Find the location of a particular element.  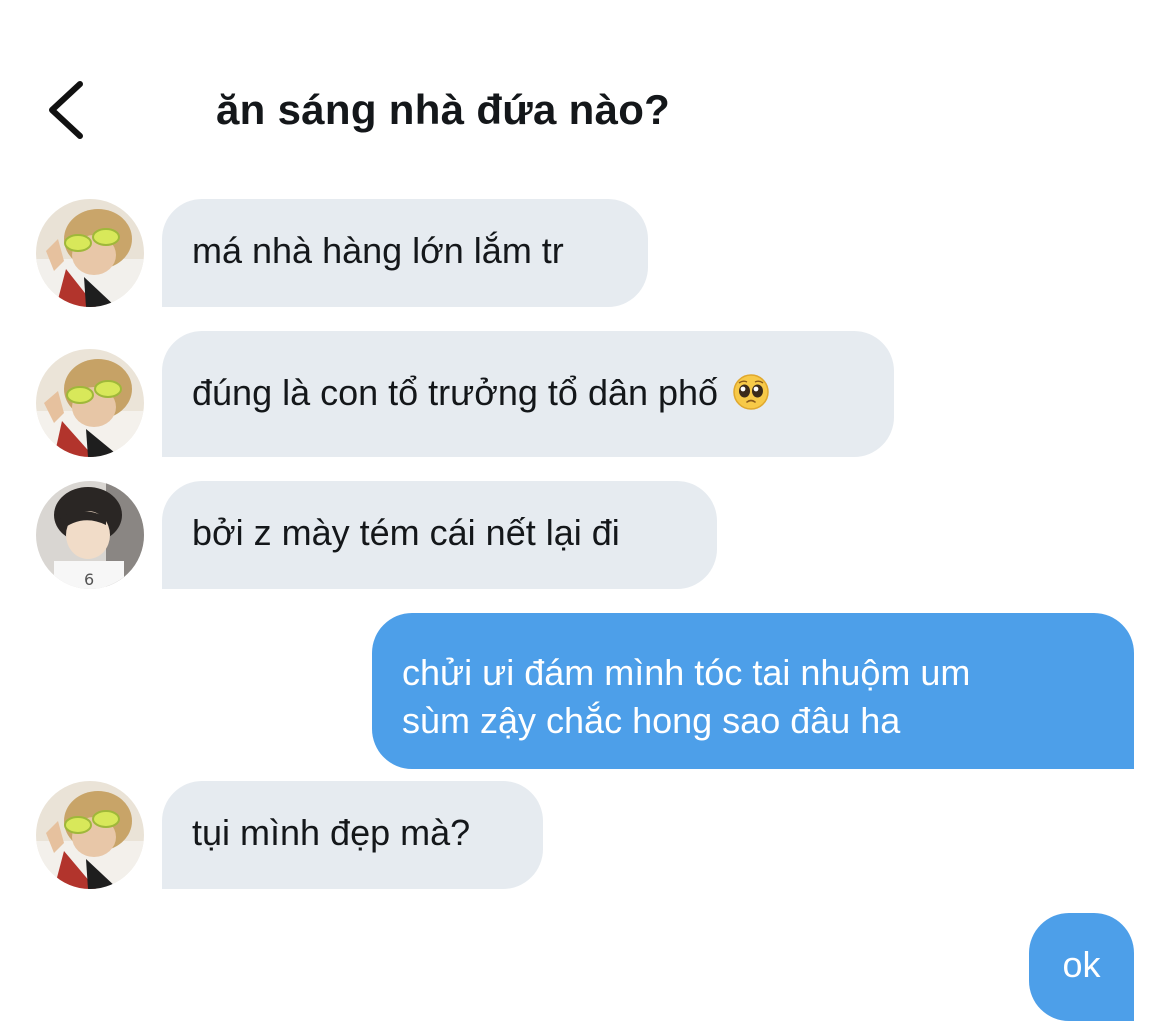

incoming-message-bubble: má nhà hàng lớn lắm tr is located at coordinates (405, 253).